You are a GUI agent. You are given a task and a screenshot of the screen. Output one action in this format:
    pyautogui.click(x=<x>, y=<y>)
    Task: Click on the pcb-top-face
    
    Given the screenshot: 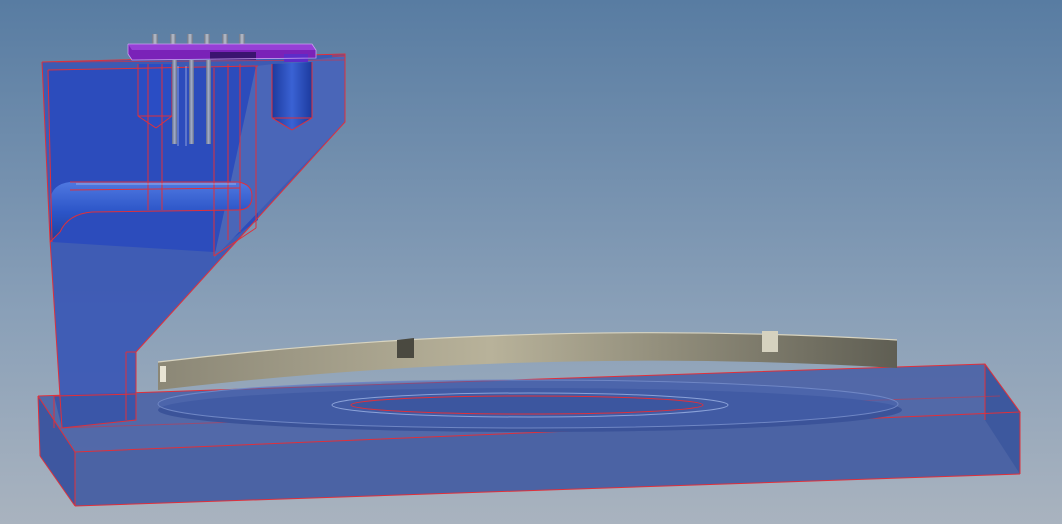 What is the action you would take?
    pyautogui.click(x=222, y=47)
    